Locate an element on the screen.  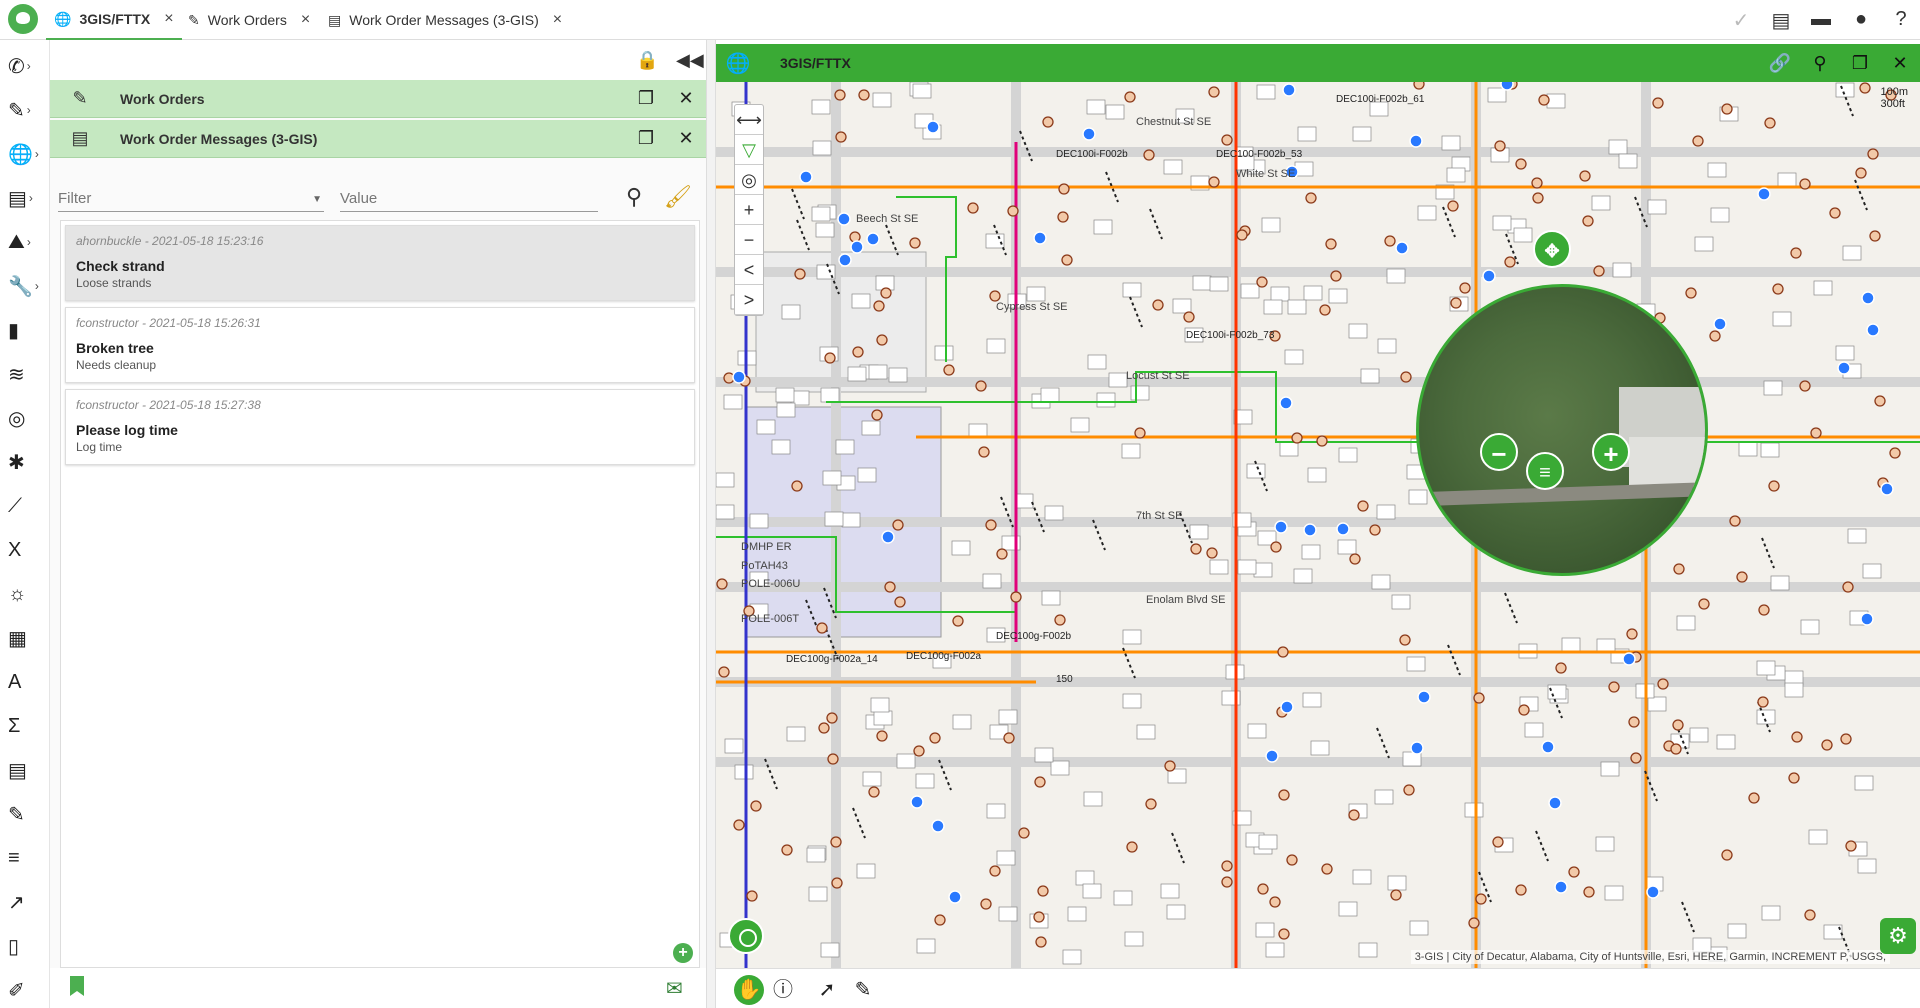
layers-icon: ≋ is located at coordinates (25, 374).